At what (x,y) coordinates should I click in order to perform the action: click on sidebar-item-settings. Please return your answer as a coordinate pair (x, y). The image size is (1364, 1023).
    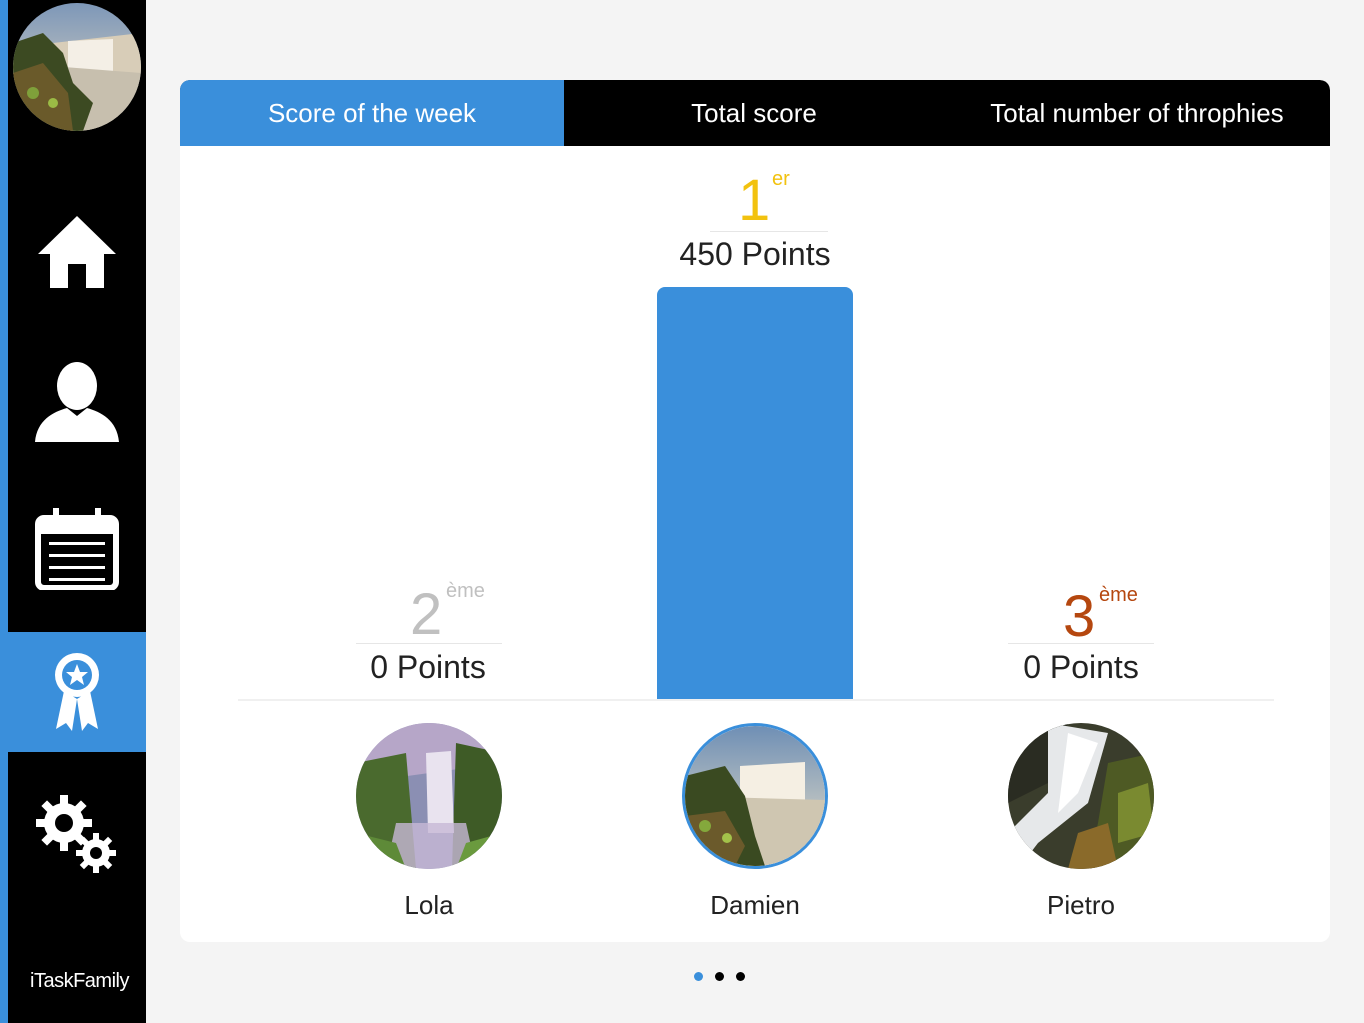
    Looking at the image, I should click on (77, 836).